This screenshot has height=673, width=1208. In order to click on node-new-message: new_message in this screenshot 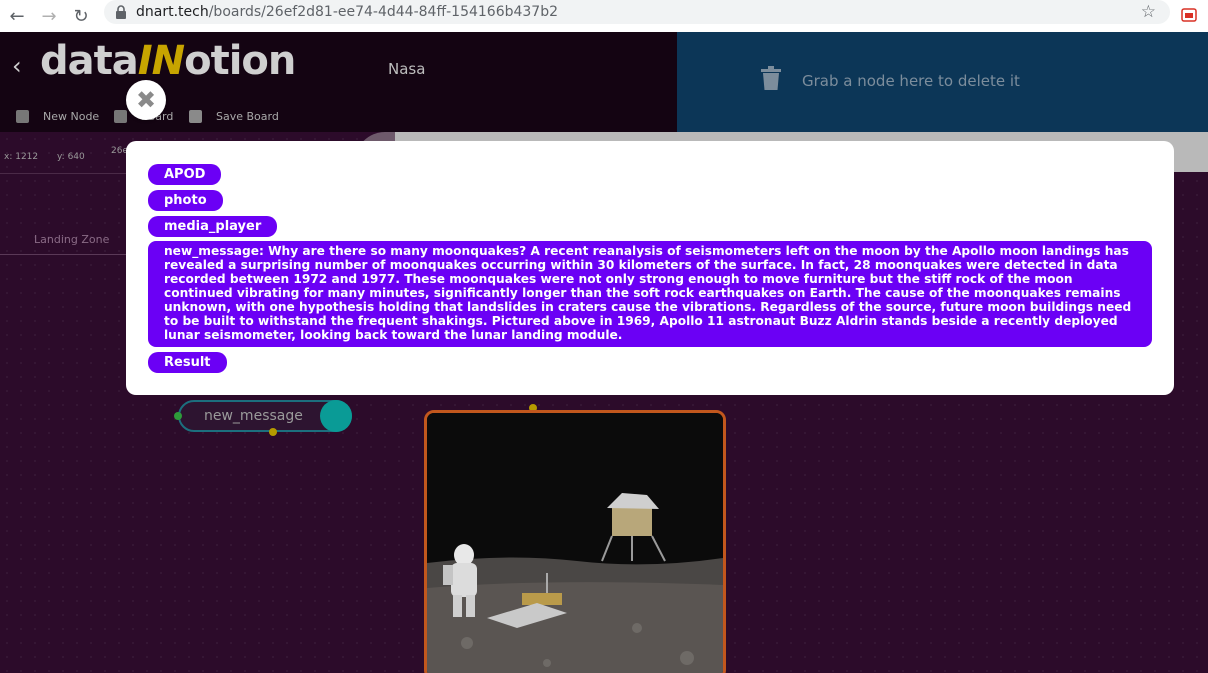, I will do `click(265, 416)`.